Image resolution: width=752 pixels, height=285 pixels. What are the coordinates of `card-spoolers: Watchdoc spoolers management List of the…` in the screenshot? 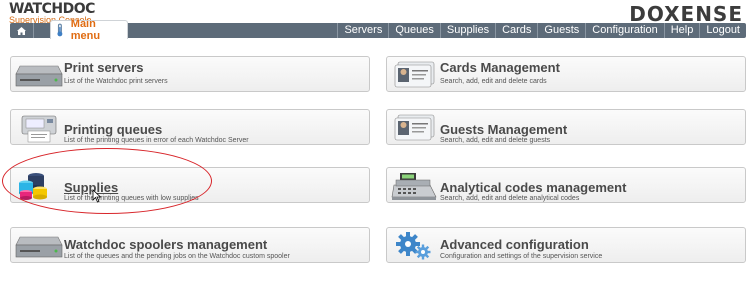 It's located at (190, 245).